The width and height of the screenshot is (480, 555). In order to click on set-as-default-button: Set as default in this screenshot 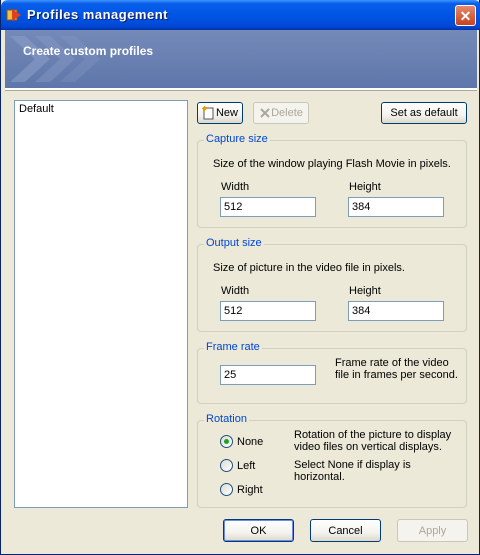, I will do `click(424, 113)`.